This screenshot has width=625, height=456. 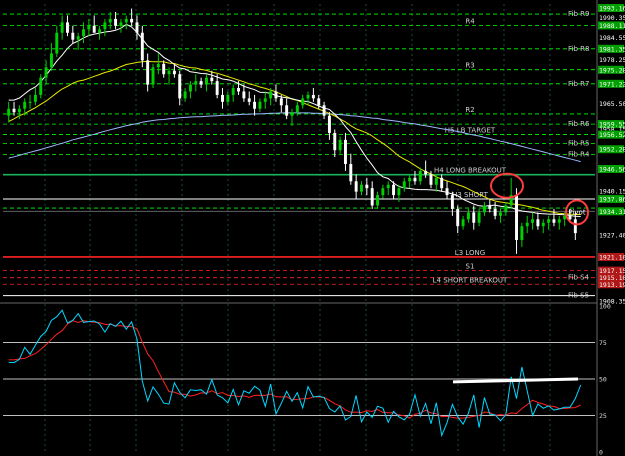 I want to click on level-label: H3 SHORT, so click(x=470, y=195).